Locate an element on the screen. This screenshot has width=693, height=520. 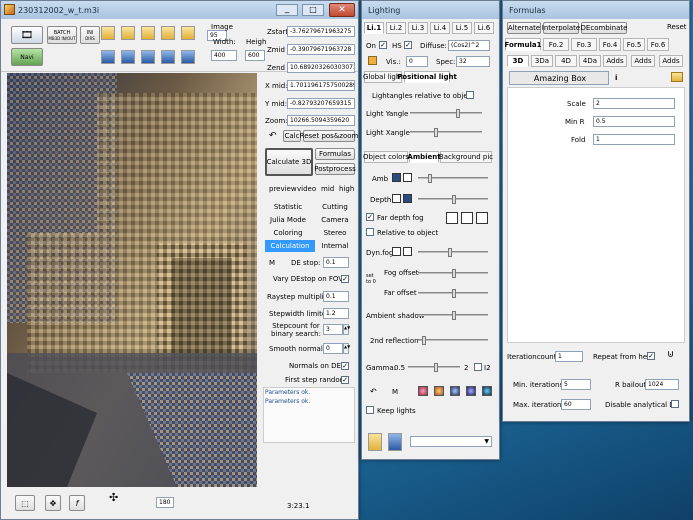
navi-button: Navi is located at coordinates (27, 57).